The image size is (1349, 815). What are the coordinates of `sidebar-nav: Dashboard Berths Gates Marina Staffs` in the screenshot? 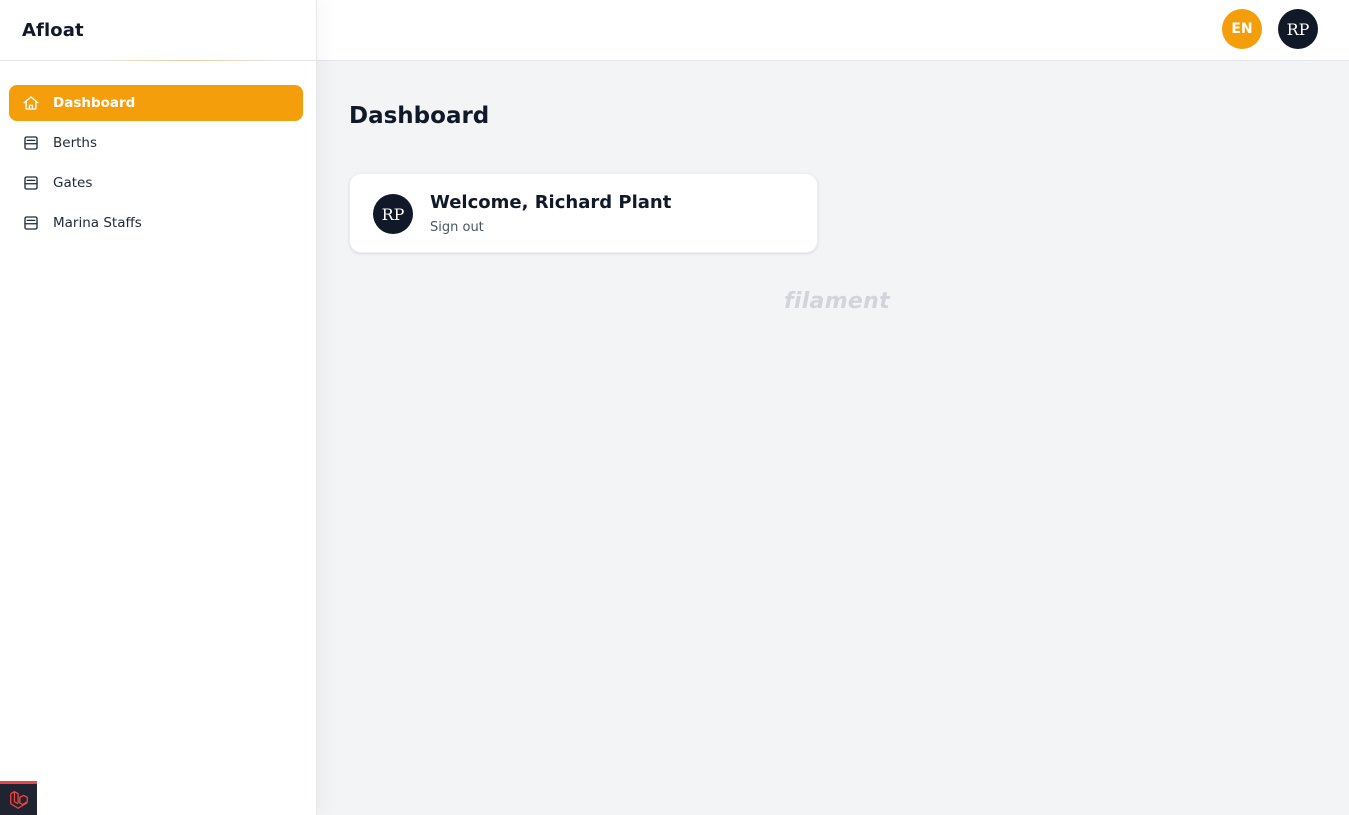 It's located at (158, 151).